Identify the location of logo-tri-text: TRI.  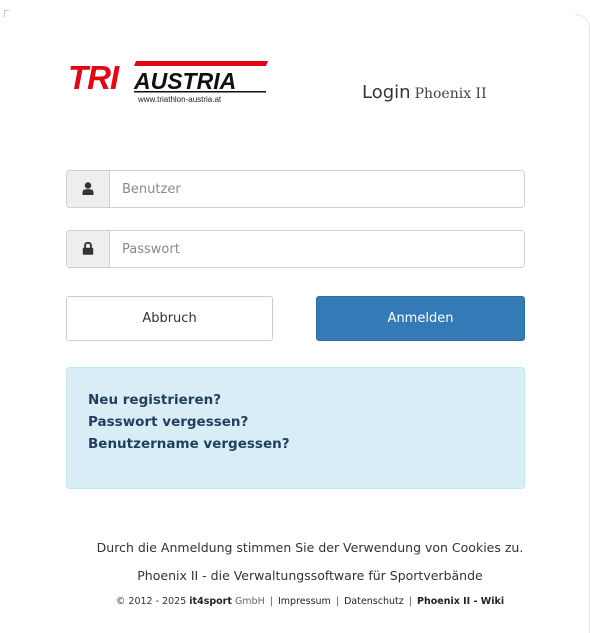
(94, 77).